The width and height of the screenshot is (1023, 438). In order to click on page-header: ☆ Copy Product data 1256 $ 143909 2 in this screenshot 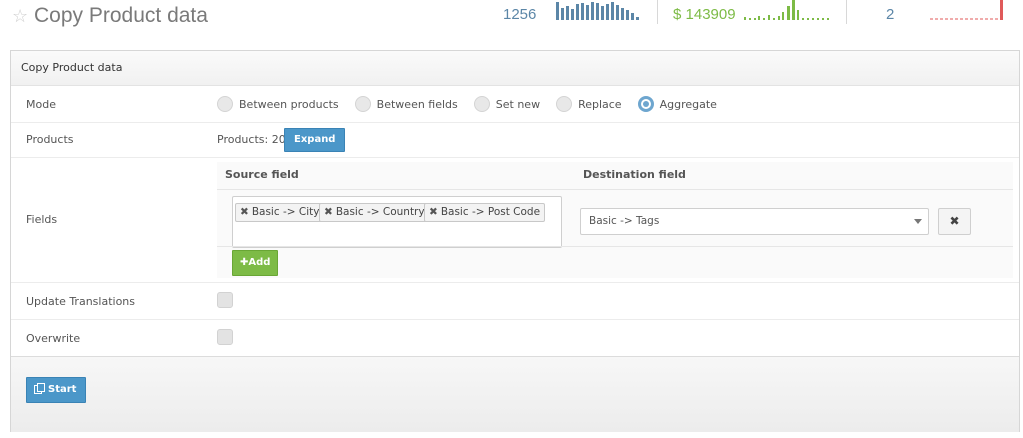, I will do `click(511, 19)`.